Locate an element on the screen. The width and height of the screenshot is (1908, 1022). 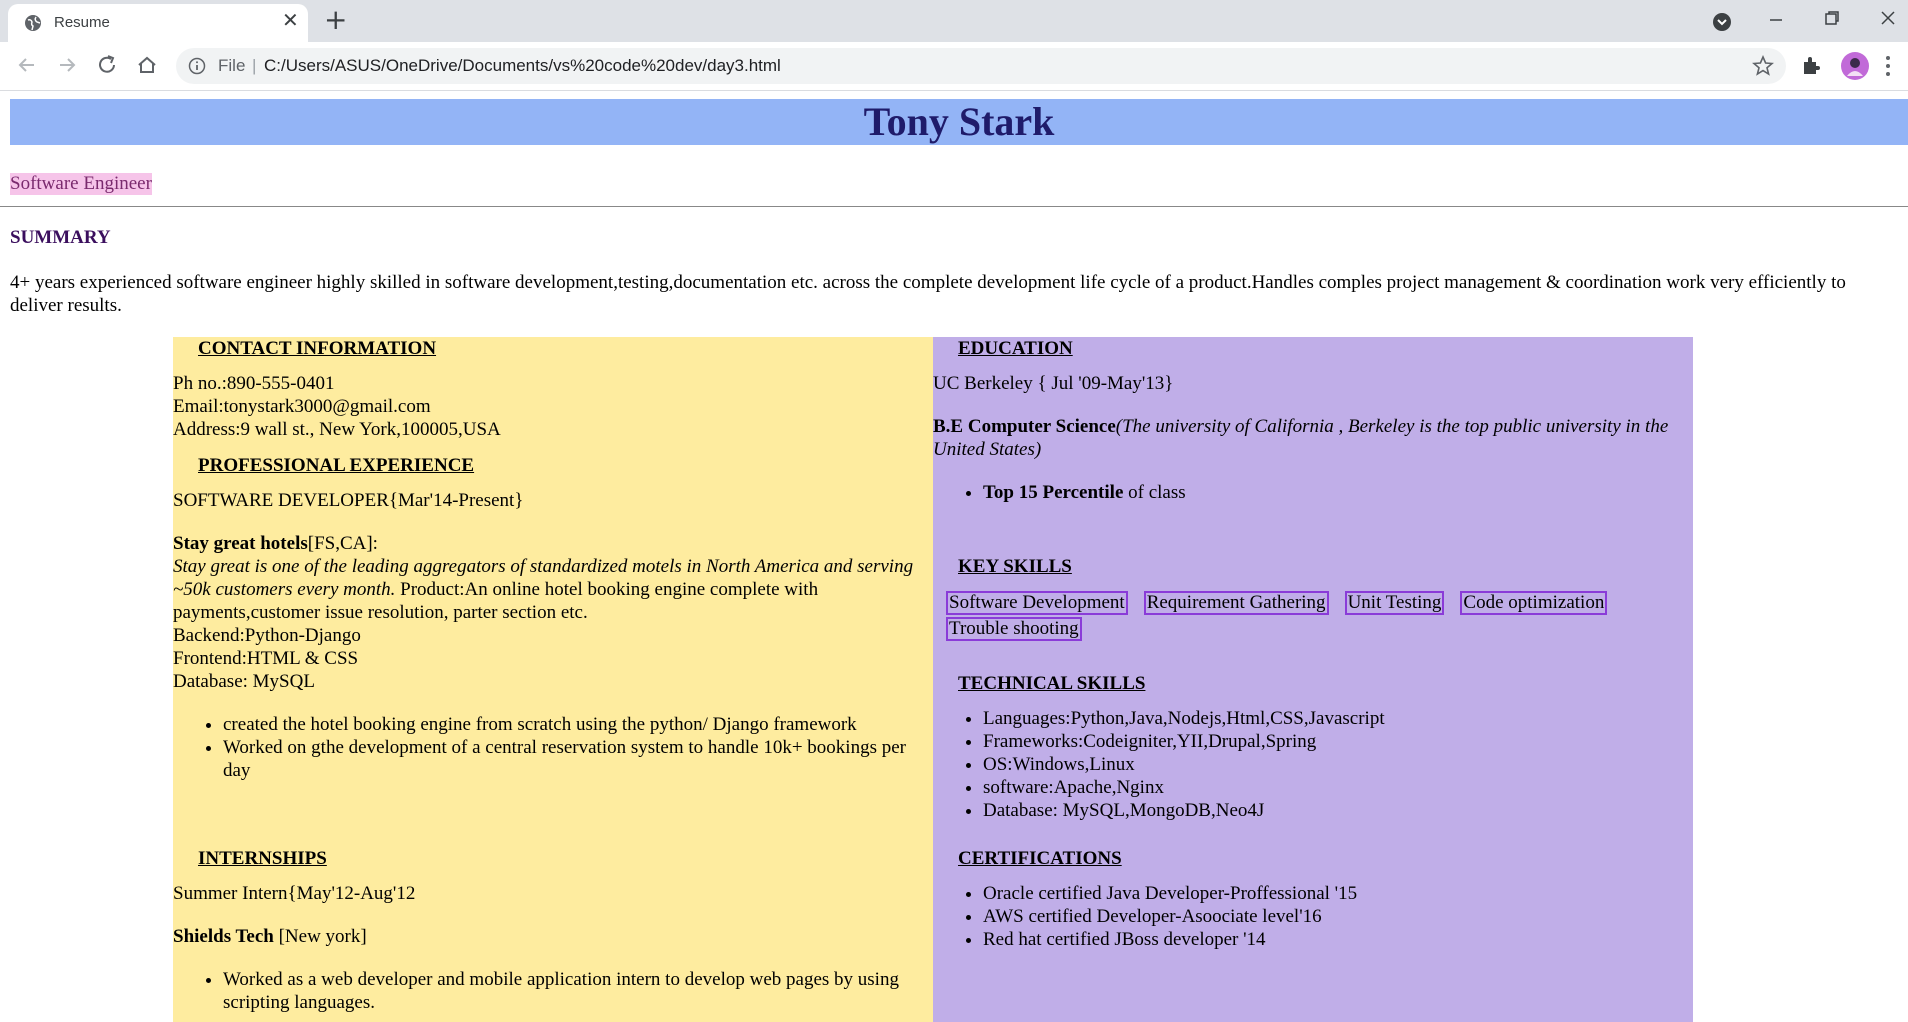
skill-badge: Code optimization is located at coordinates (1534, 603).